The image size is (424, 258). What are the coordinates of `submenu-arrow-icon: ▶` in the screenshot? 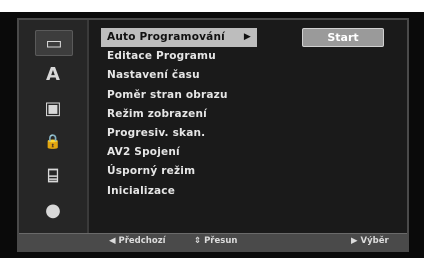 It's located at (247, 37).